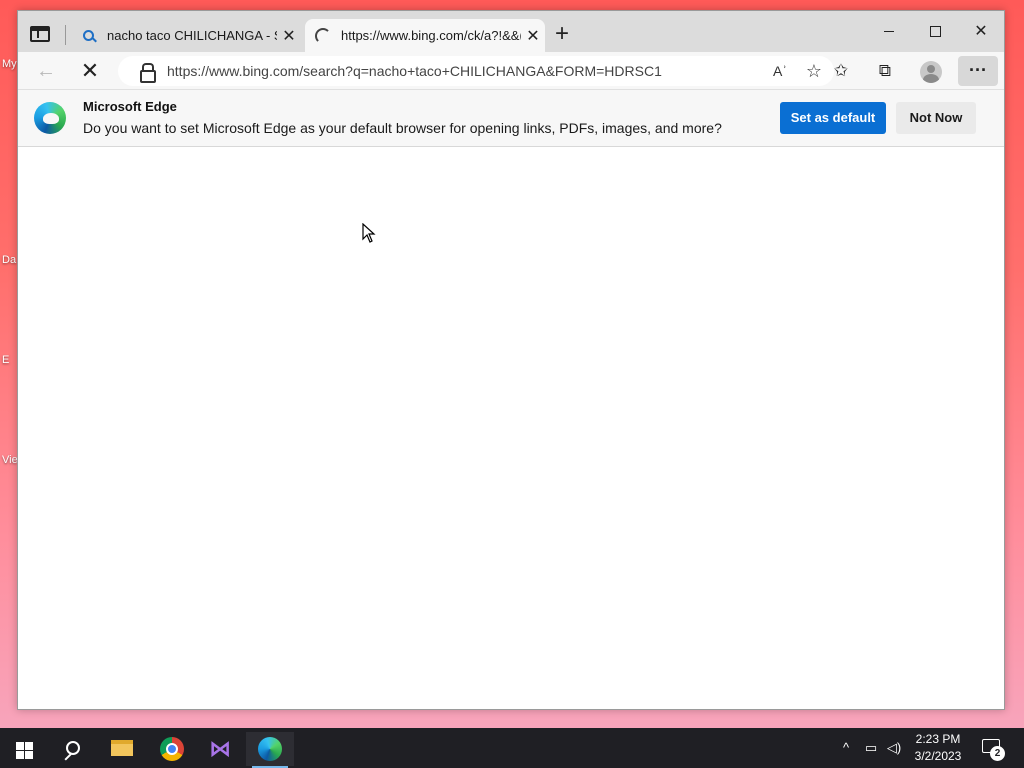  Describe the element at coordinates (938, 739) in the screenshot. I see `clock-time: 2:23 PM` at that location.